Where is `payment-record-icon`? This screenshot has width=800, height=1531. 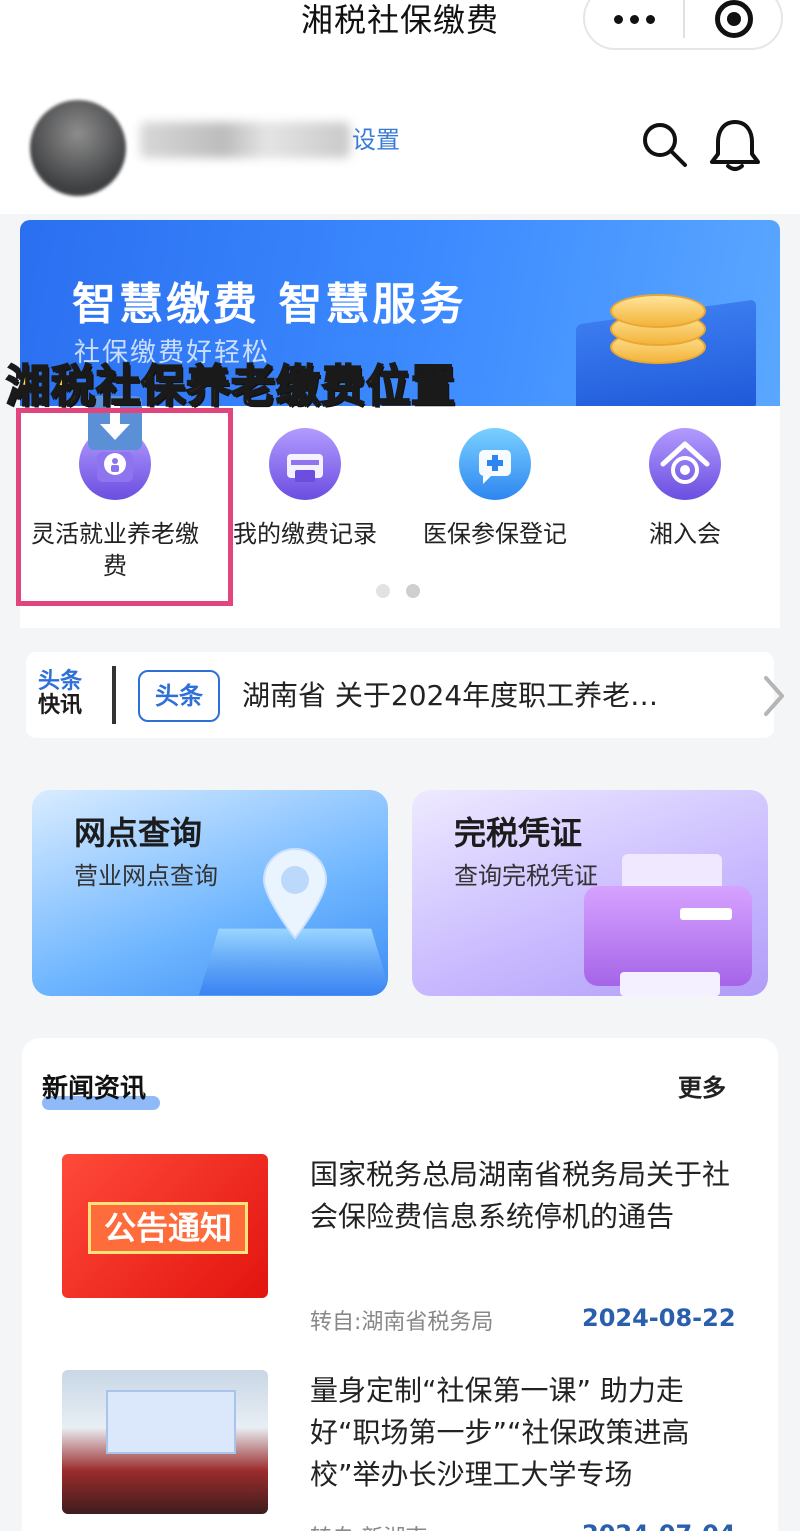 payment-record-icon is located at coordinates (305, 464).